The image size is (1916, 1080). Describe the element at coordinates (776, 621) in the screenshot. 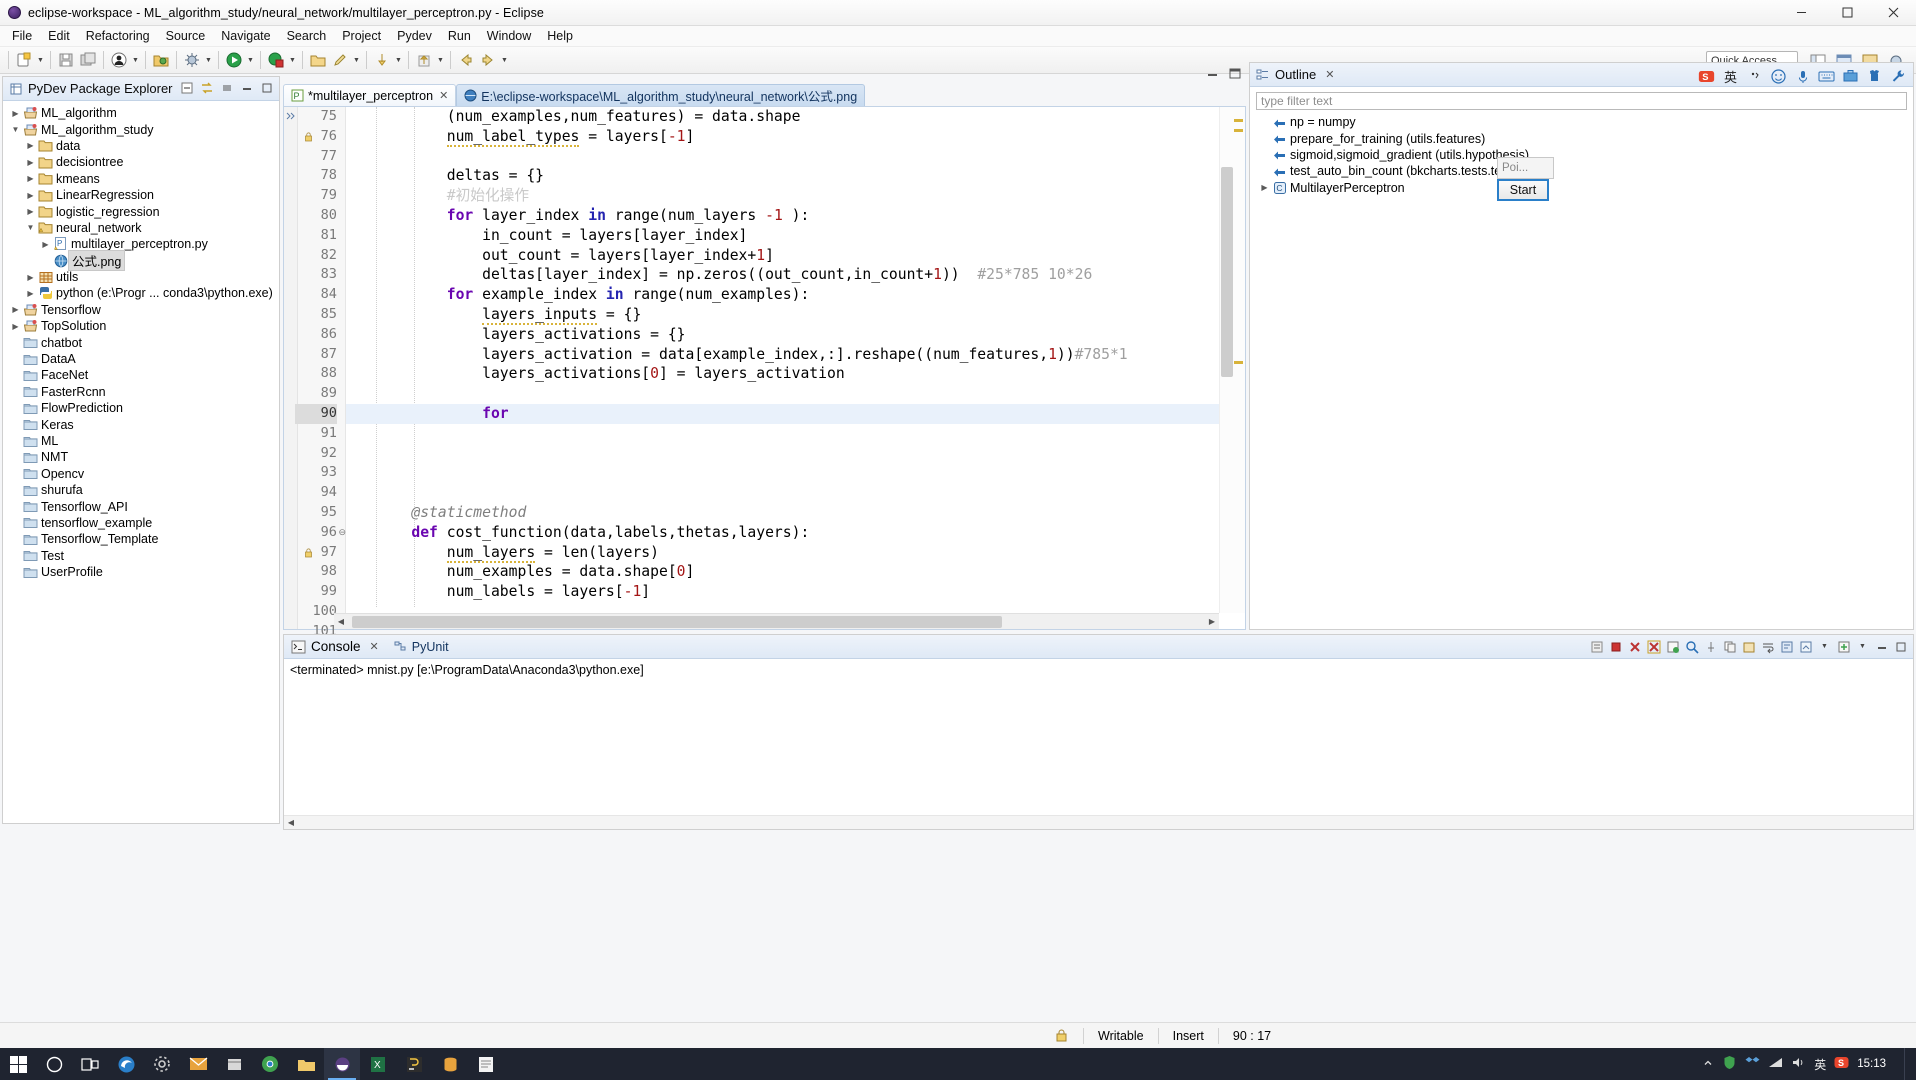

I see `editor-horizontal-scrollbar: ◀ ▶` at that location.